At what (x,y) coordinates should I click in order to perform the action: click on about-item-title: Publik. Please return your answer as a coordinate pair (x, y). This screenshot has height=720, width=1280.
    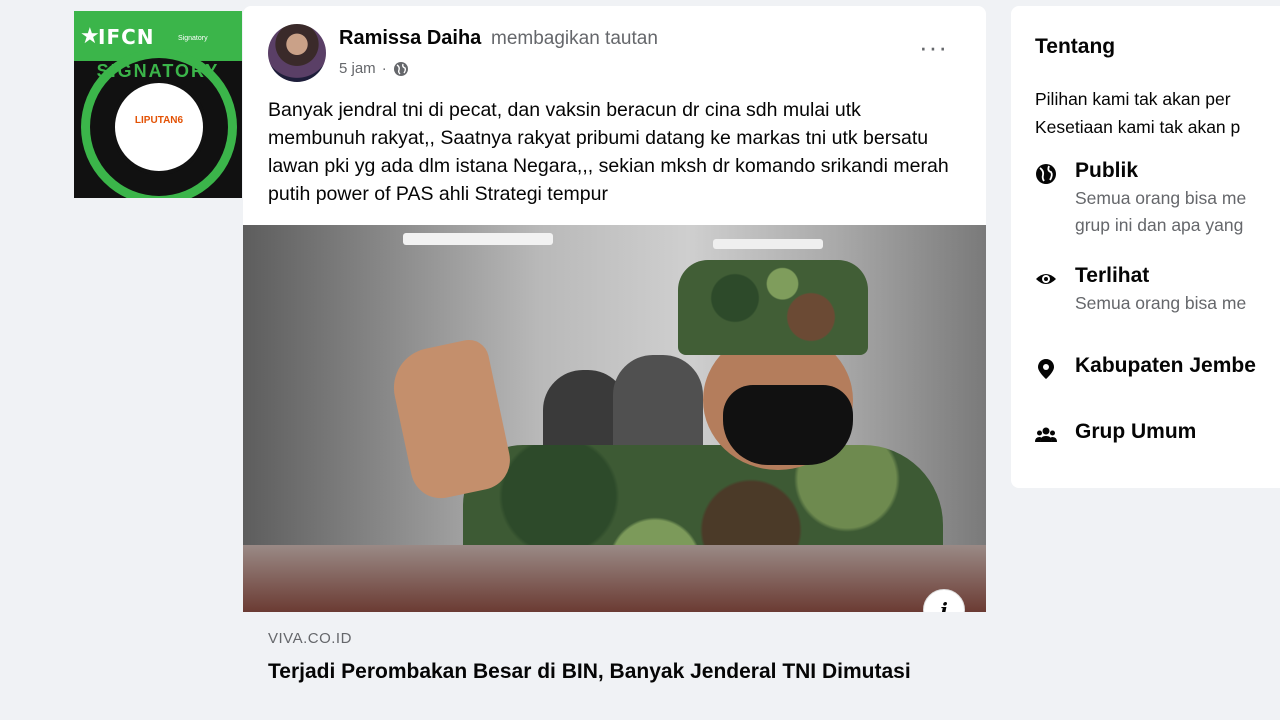
    Looking at the image, I should click on (1107, 170).